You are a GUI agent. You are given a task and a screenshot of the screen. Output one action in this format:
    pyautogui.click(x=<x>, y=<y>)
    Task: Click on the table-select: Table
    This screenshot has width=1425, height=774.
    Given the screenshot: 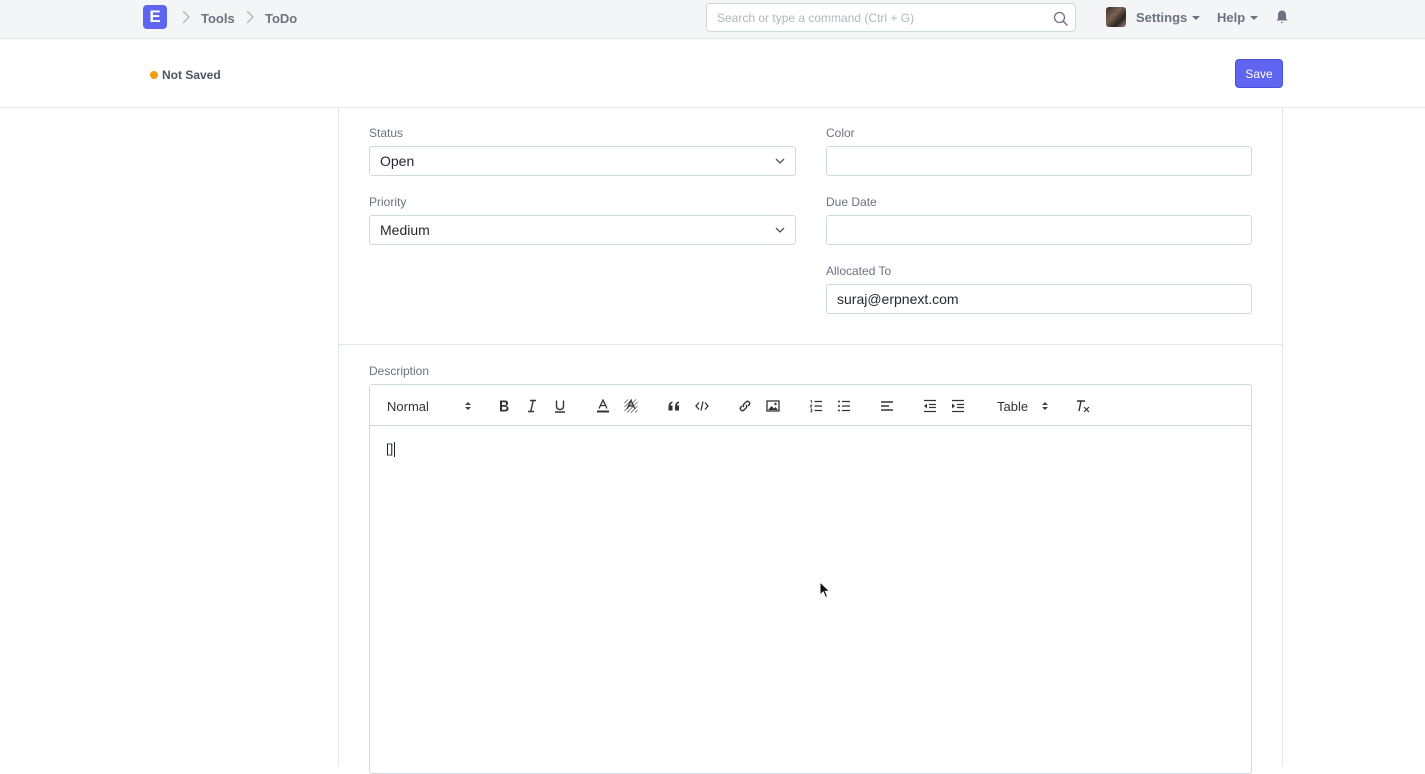 What is the action you would take?
    pyautogui.click(x=1023, y=406)
    